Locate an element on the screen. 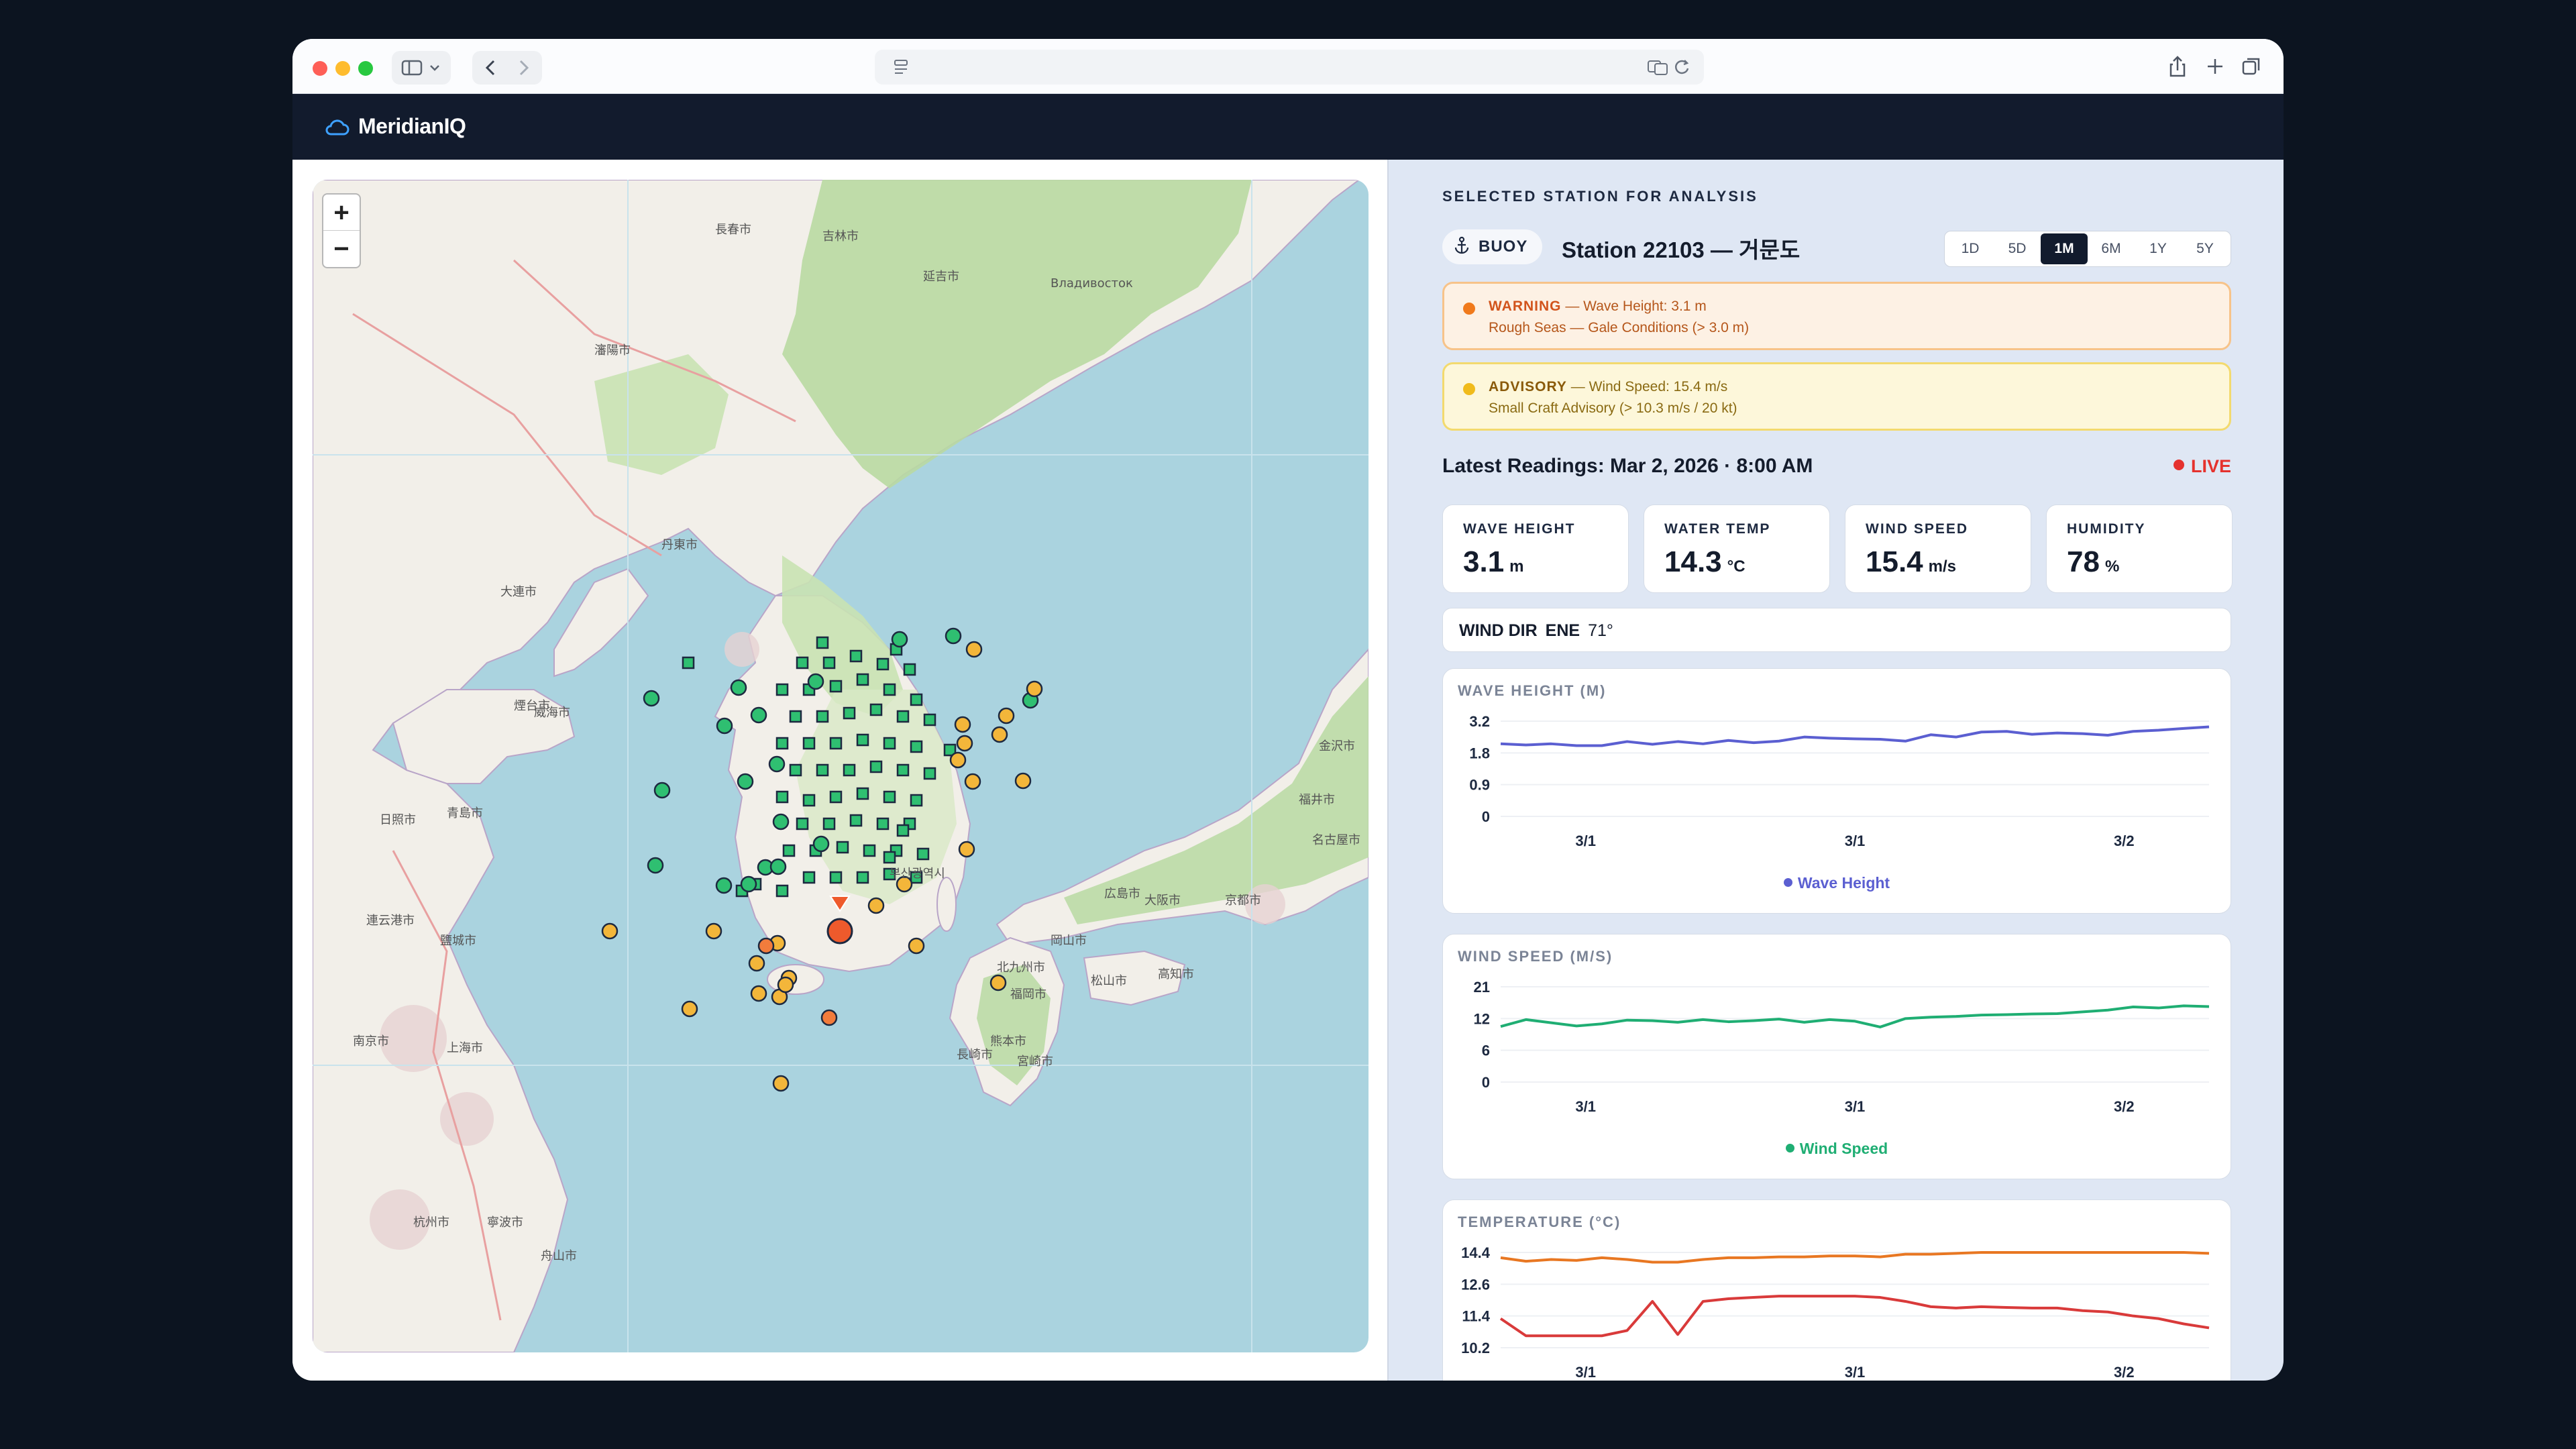  app-name: MeridianIQ is located at coordinates (412, 126).